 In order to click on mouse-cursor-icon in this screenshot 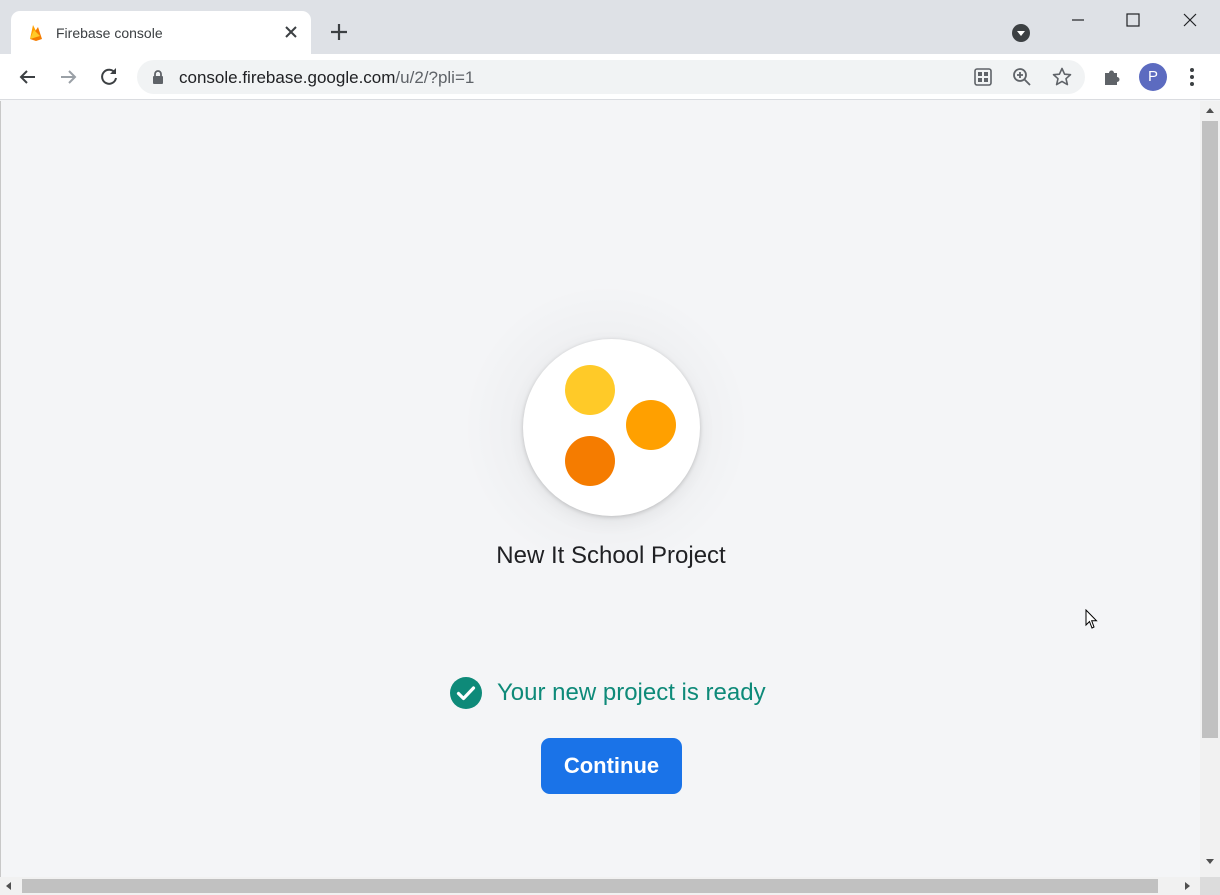, I will do `click(1091, 619)`.